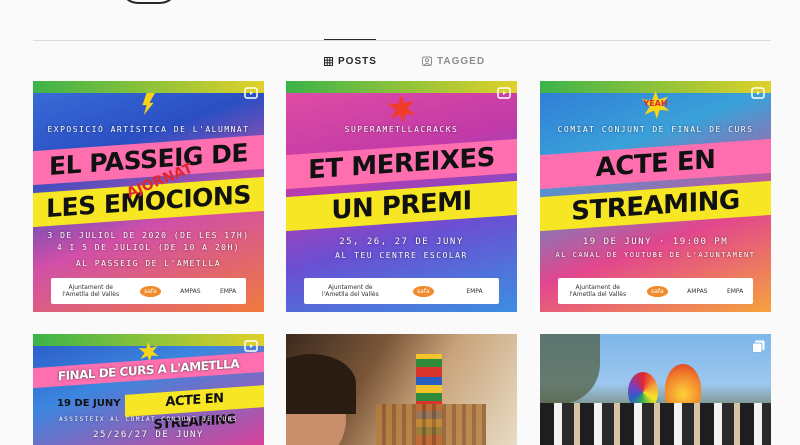 This screenshot has width=800, height=445. What do you see at coordinates (402, 40) in the screenshot?
I see `profile-divider` at bounding box center [402, 40].